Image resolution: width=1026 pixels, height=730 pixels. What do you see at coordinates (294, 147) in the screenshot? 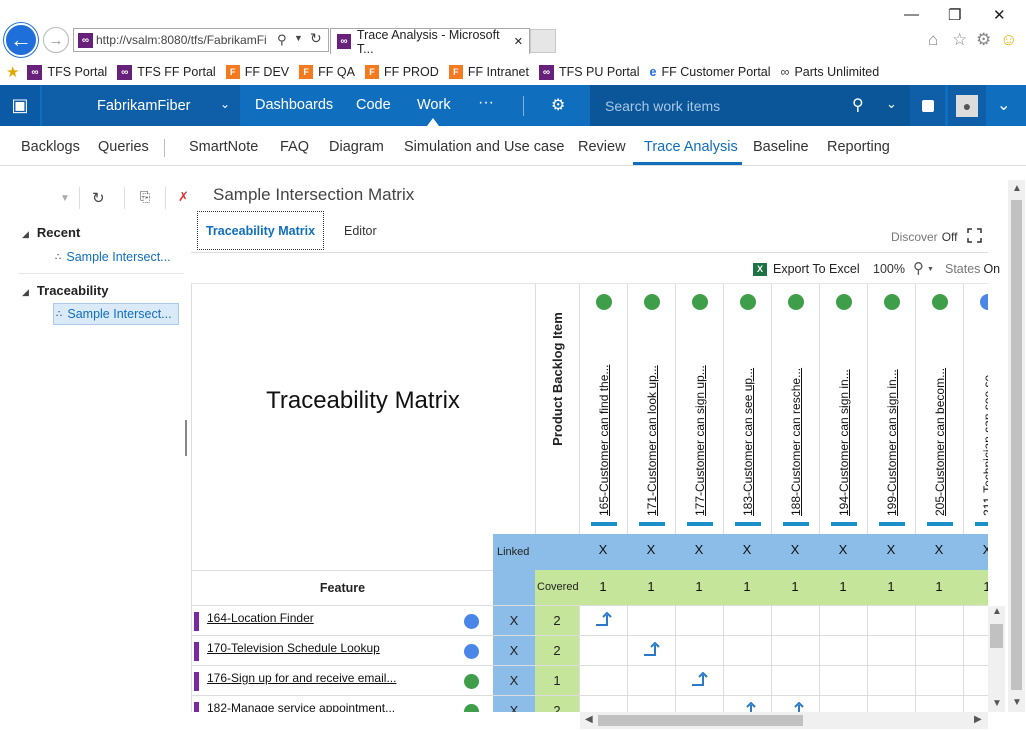
I see `tab-faq: FAQ` at bounding box center [294, 147].